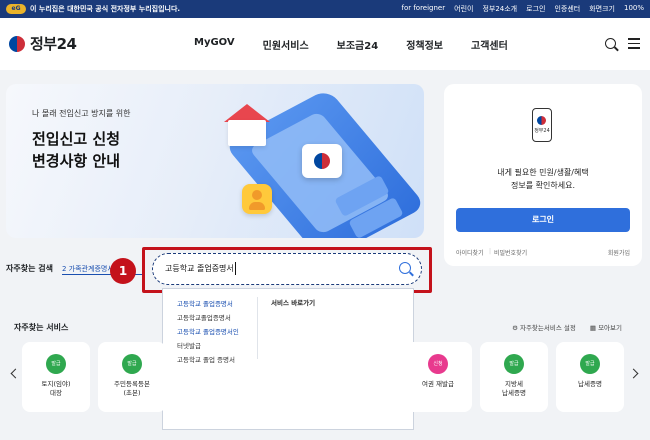 The width and height of the screenshot is (650, 440). I want to click on header-icons, so click(622, 43).